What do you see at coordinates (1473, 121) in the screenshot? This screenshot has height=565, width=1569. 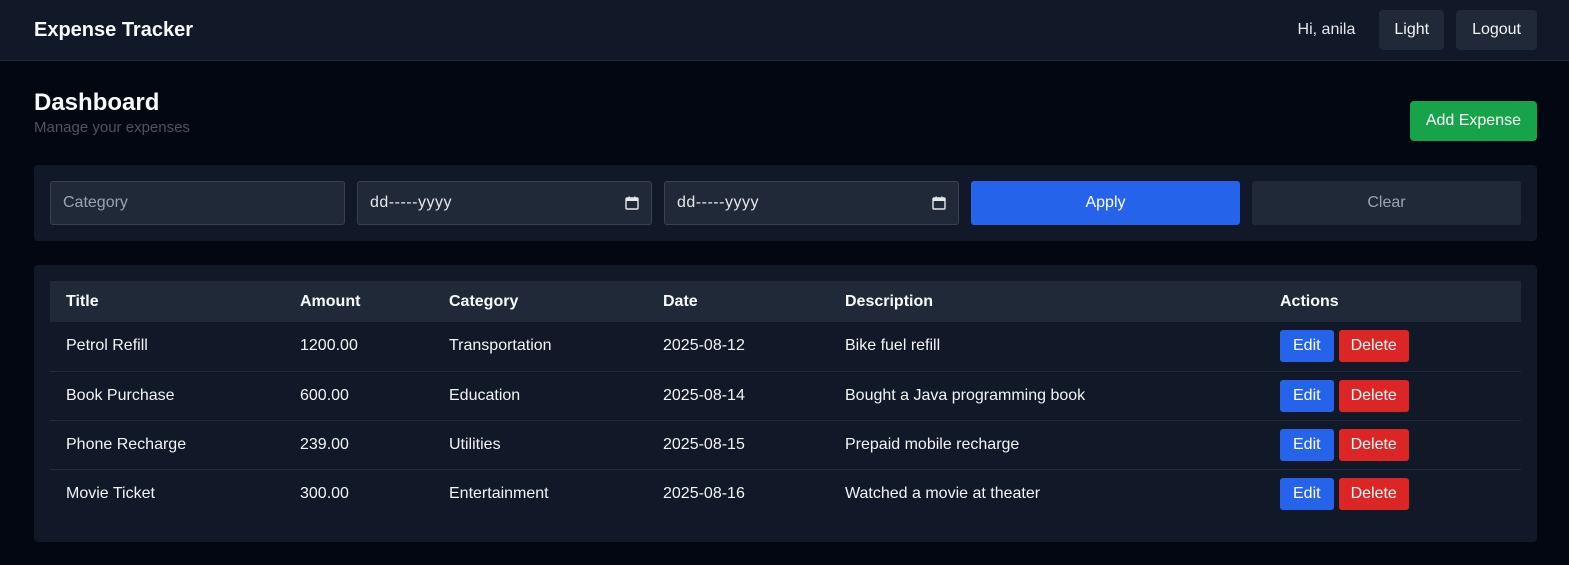 I see `add-expense-button: Add Expense` at bounding box center [1473, 121].